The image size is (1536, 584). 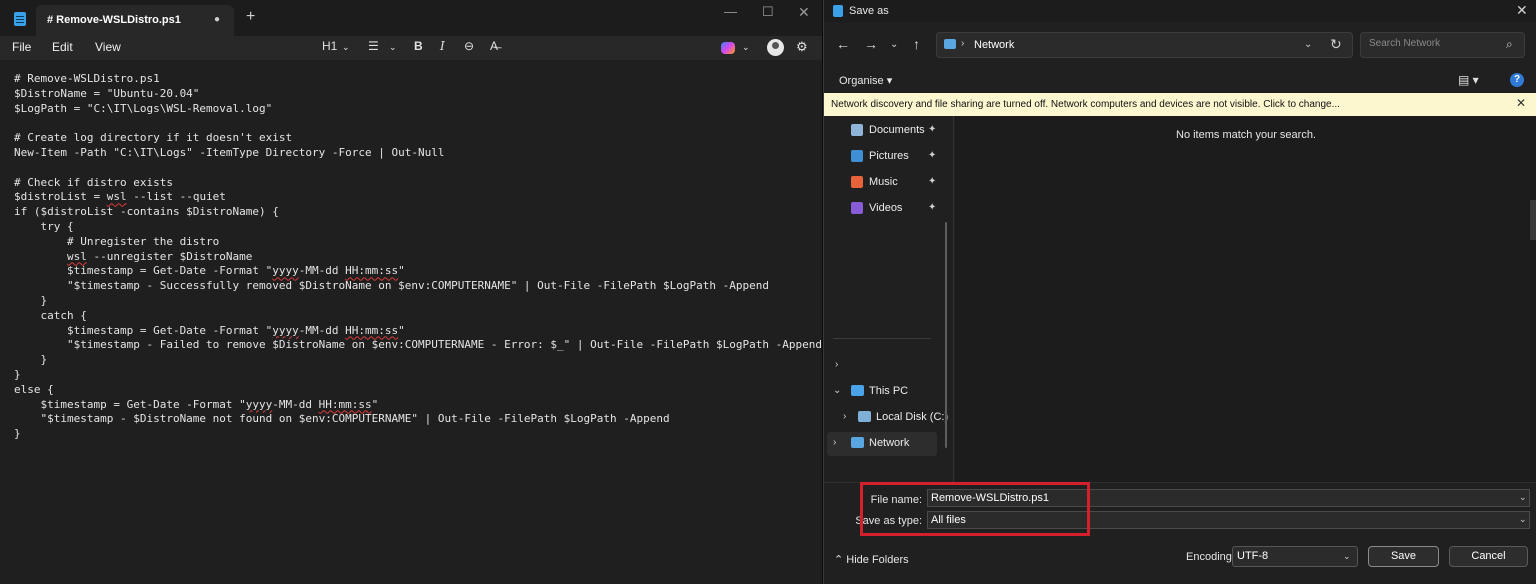 What do you see at coordinates (1468, 80) in the screenshot?
I see `change-view-icon: ▤ ▾` at bounding box center [1468, 80].